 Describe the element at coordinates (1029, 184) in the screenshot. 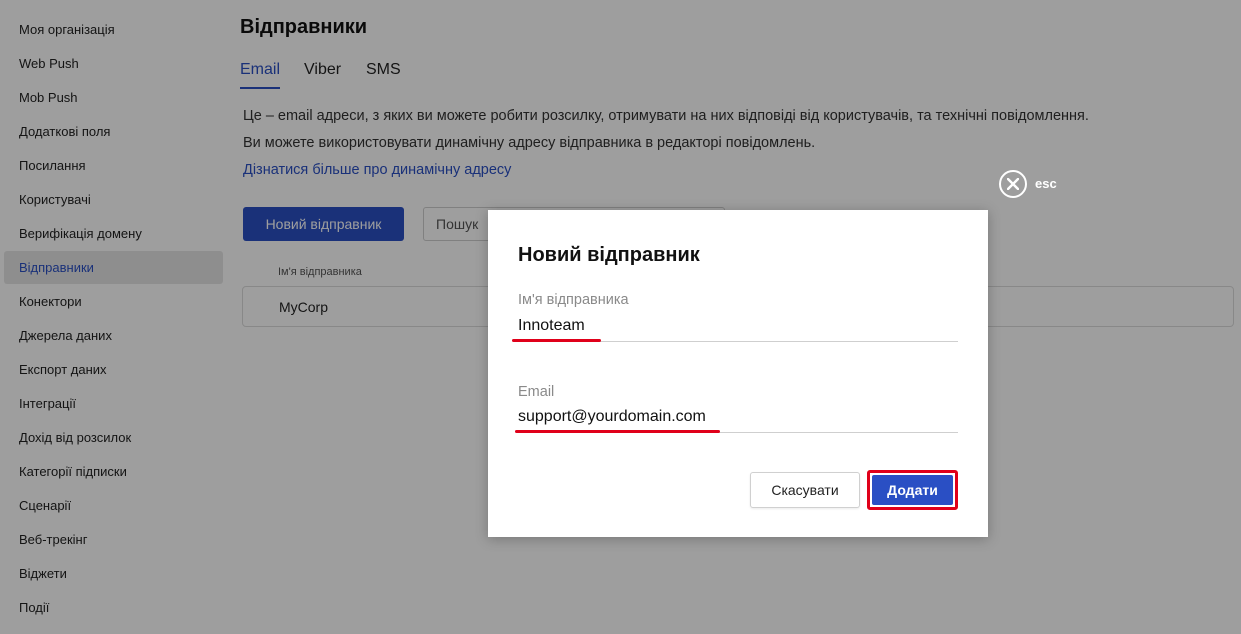

I see `close-button: esc` at that location.